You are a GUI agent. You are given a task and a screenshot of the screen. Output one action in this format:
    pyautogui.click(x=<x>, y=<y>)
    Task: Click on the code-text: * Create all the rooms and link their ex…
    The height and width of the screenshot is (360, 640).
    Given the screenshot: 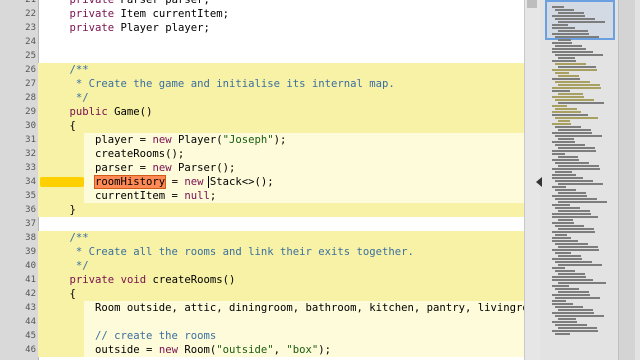 What is the action you would take?
    pyautogui.click(x=229, y=252)
    